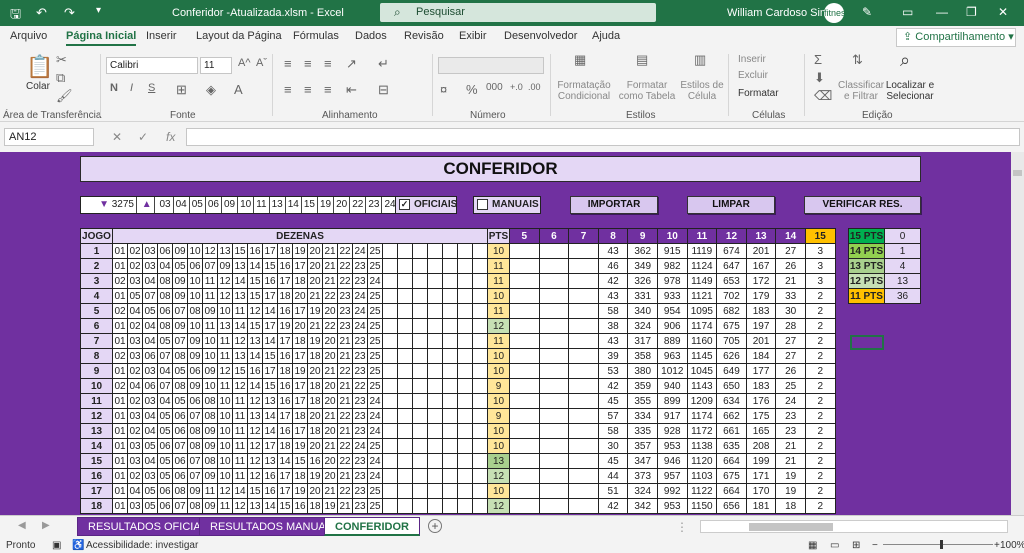  I want to click on tab-inserir: Inserir, so click(161, 36).